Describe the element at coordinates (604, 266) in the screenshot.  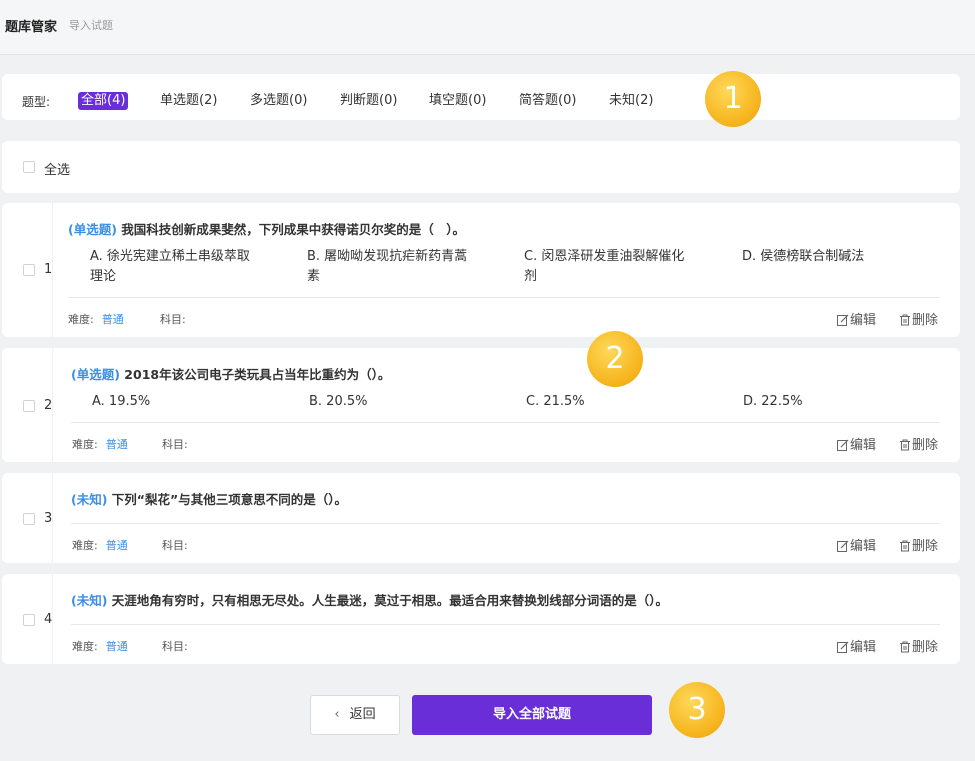
I see `option-c: C. 闵恩泽研发重油裂解催化剂` at that location.